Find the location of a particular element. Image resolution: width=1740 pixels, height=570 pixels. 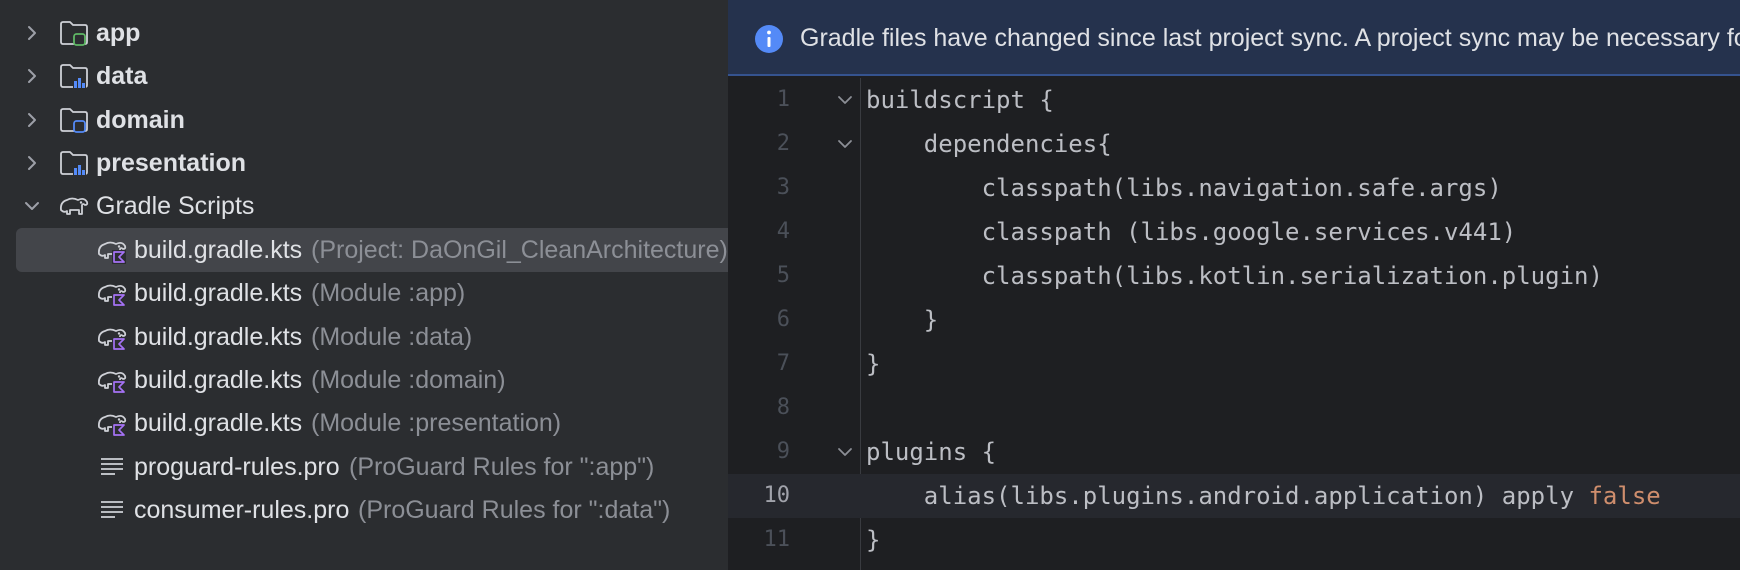

code-line: 6 } is located at coordinates (1234, 320).